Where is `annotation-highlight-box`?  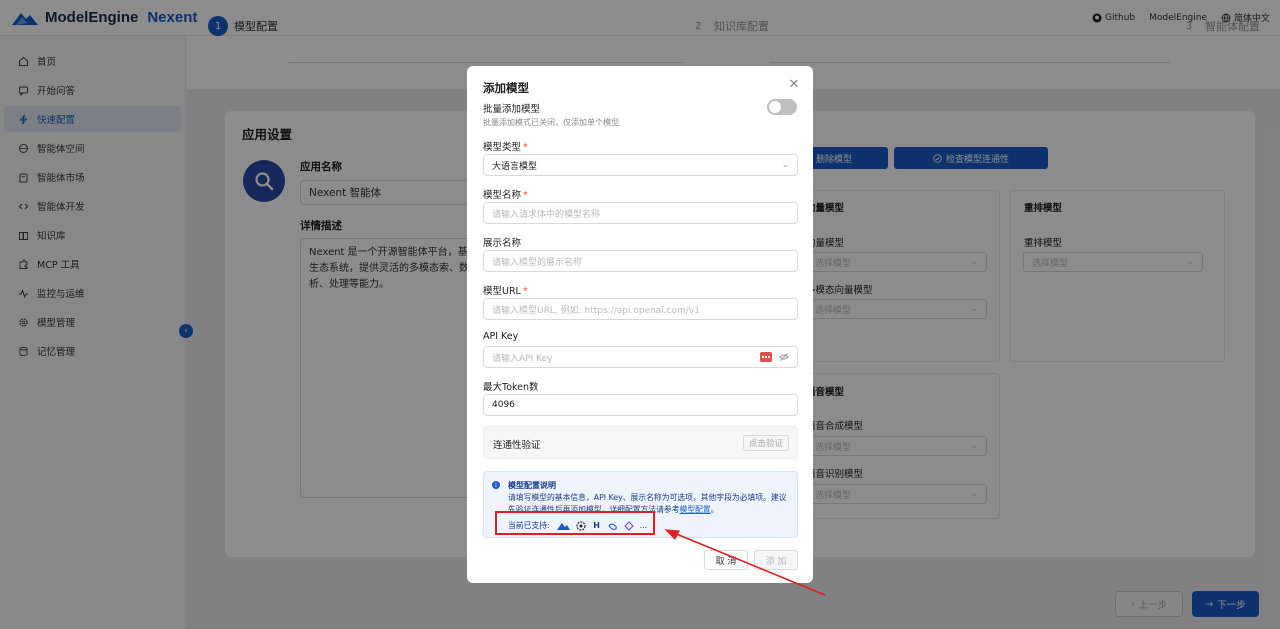
annotation-highlight-box is located at coordinates (575, 523).